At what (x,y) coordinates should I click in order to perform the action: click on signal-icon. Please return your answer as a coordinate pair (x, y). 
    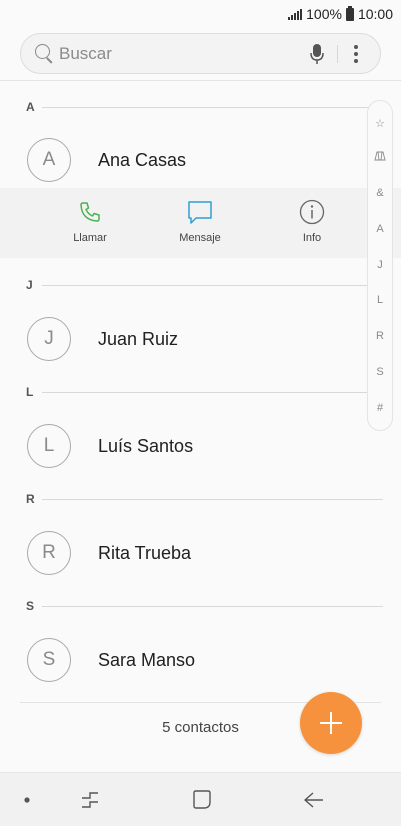
    Looking at the image, I should click on (295, 14).